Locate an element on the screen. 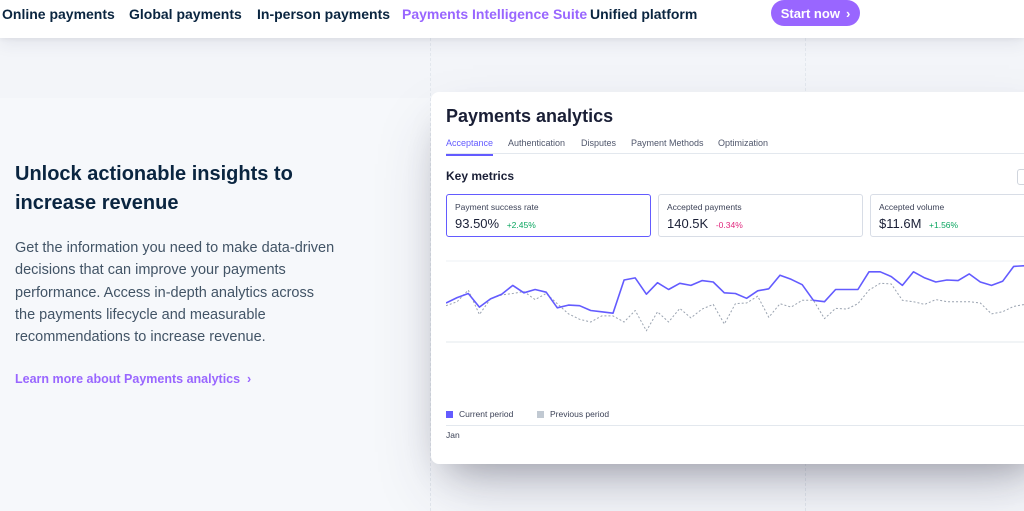  legend-divider is located at coordinates (735, 425).